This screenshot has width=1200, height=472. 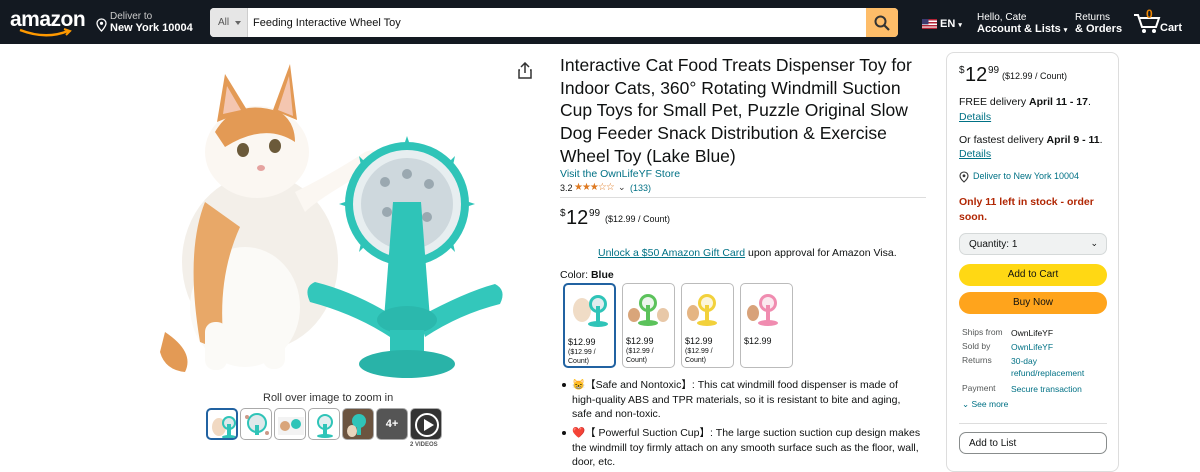 What do you see at coordinates (574, 275) in the screenshot?
I see `color-label: Color:` at bounding box center [574, 275].